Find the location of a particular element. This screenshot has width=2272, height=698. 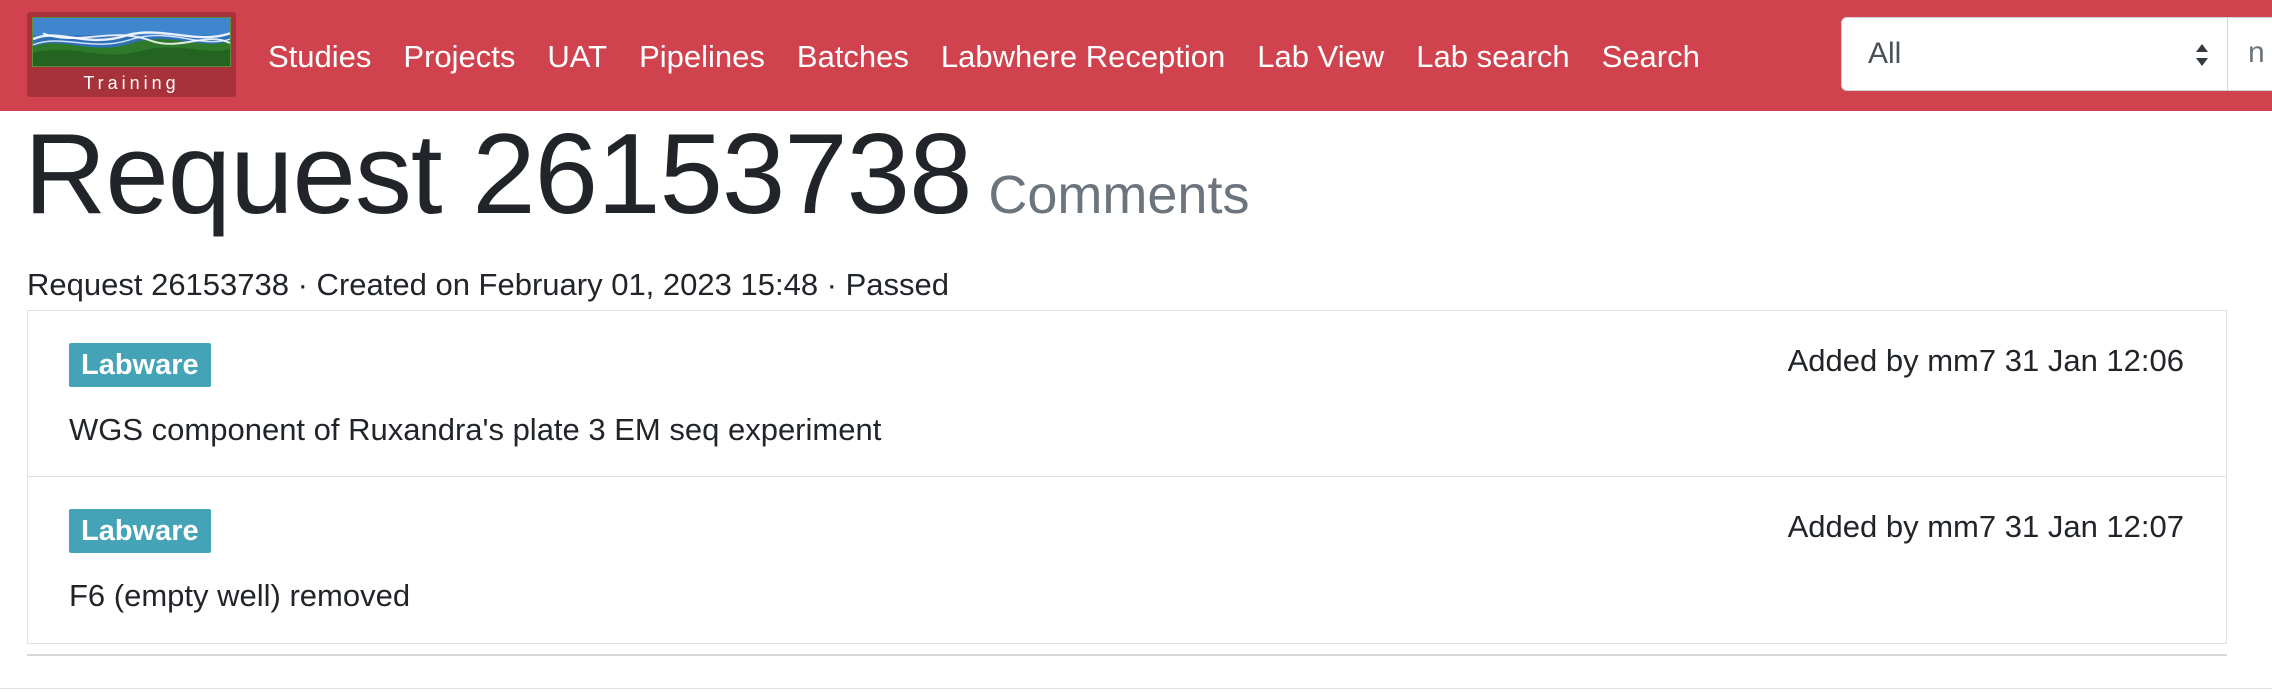

brand-logo-link: Training is located at coordinates (131, 54).